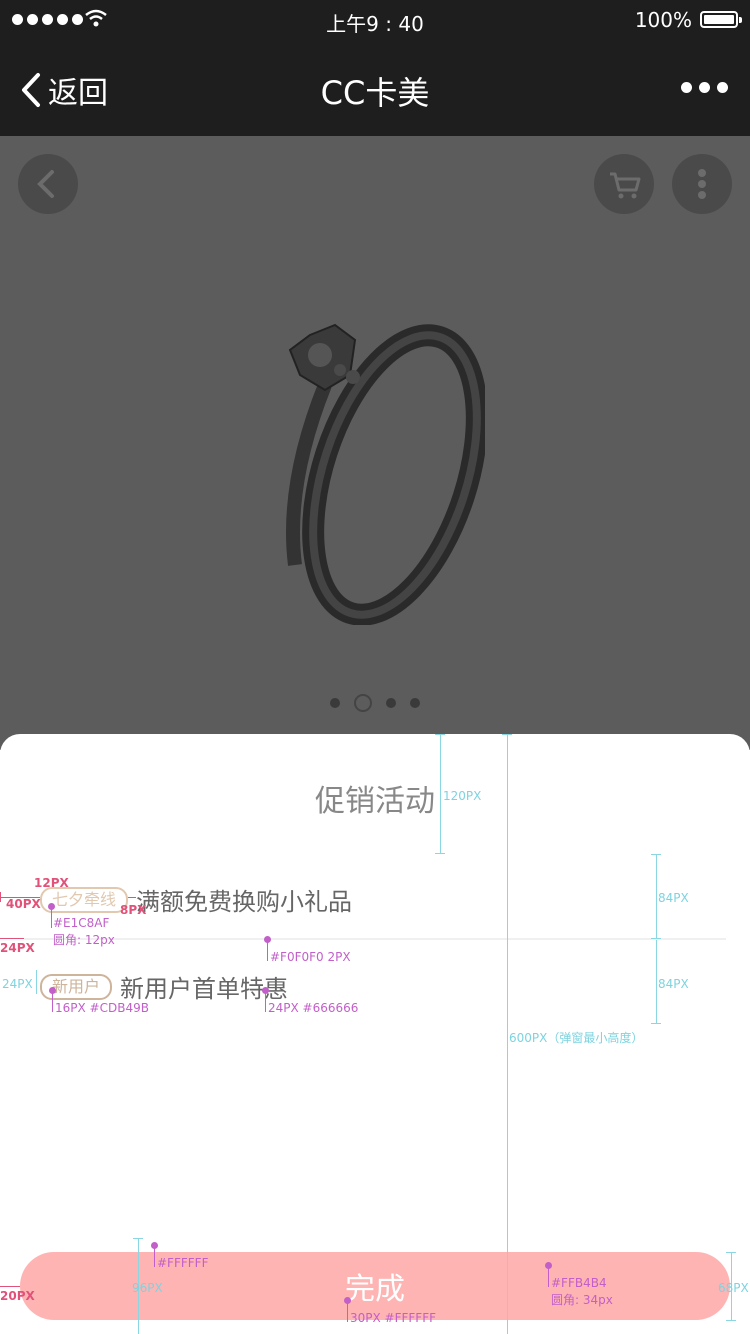  What do you see at coordinates (78, 93) in the screenshot?
I see `back-label: 返回` at bounding box center [78, 93].